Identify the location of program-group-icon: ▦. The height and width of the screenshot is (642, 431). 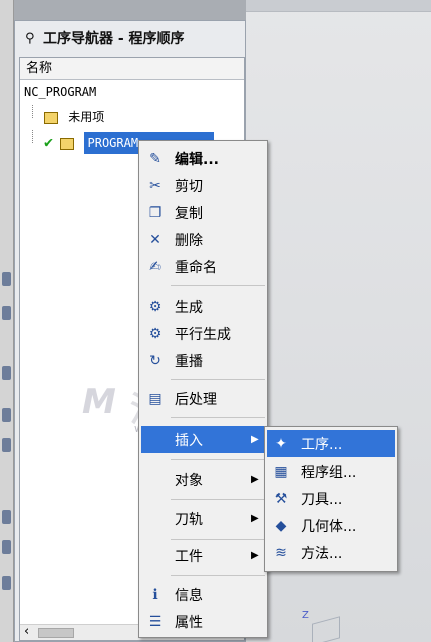
(281, 471).